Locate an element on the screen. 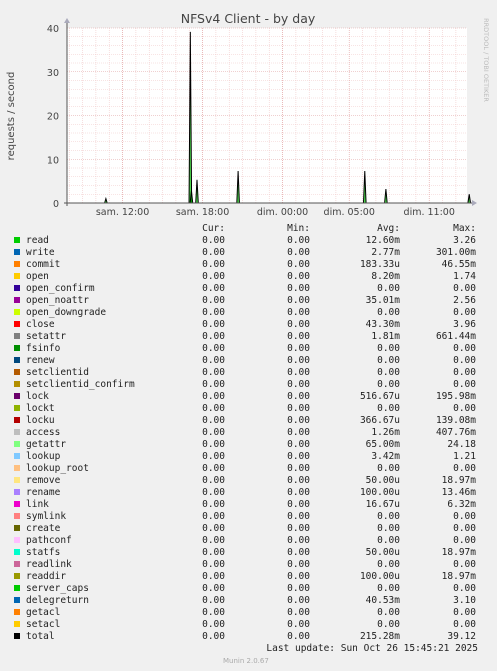 Image resolution: width=497 pixels, height=671 pixels. legend-max-value: 6.32m is located at coordinates (461, 504).